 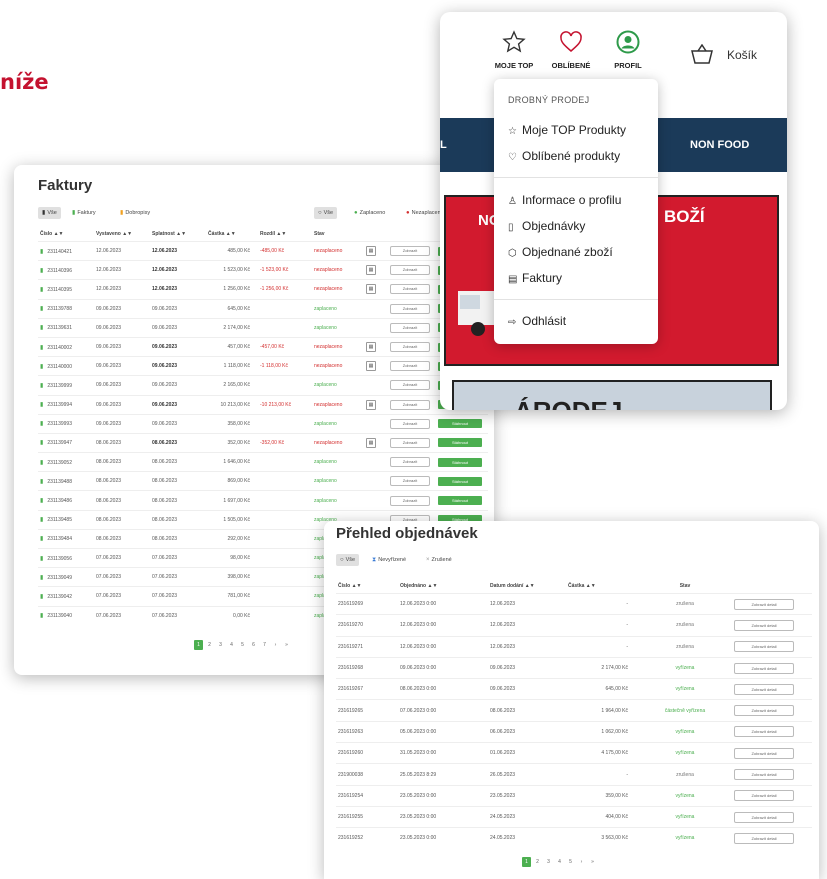 I want to click on cell-number: 231619260, so click(x=367, y=753).